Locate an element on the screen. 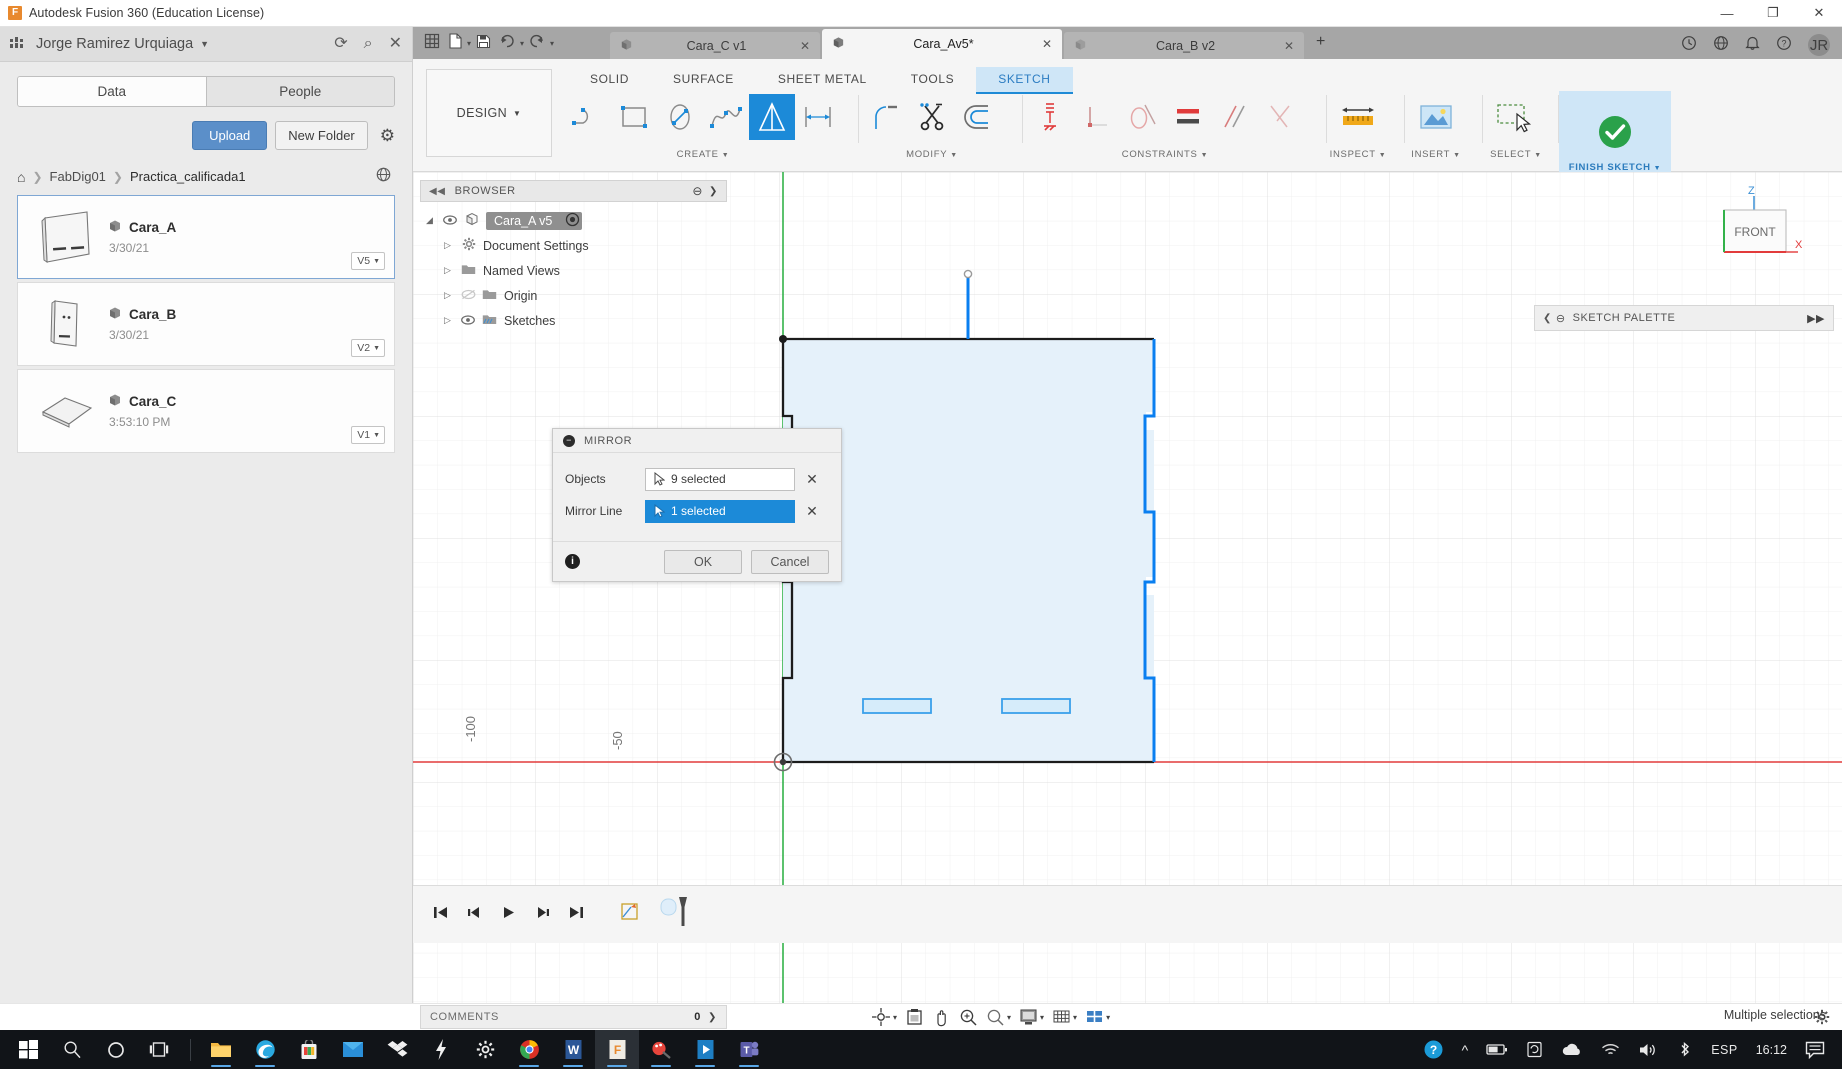  trim-tool-icon is located at coordinates (932, 117).